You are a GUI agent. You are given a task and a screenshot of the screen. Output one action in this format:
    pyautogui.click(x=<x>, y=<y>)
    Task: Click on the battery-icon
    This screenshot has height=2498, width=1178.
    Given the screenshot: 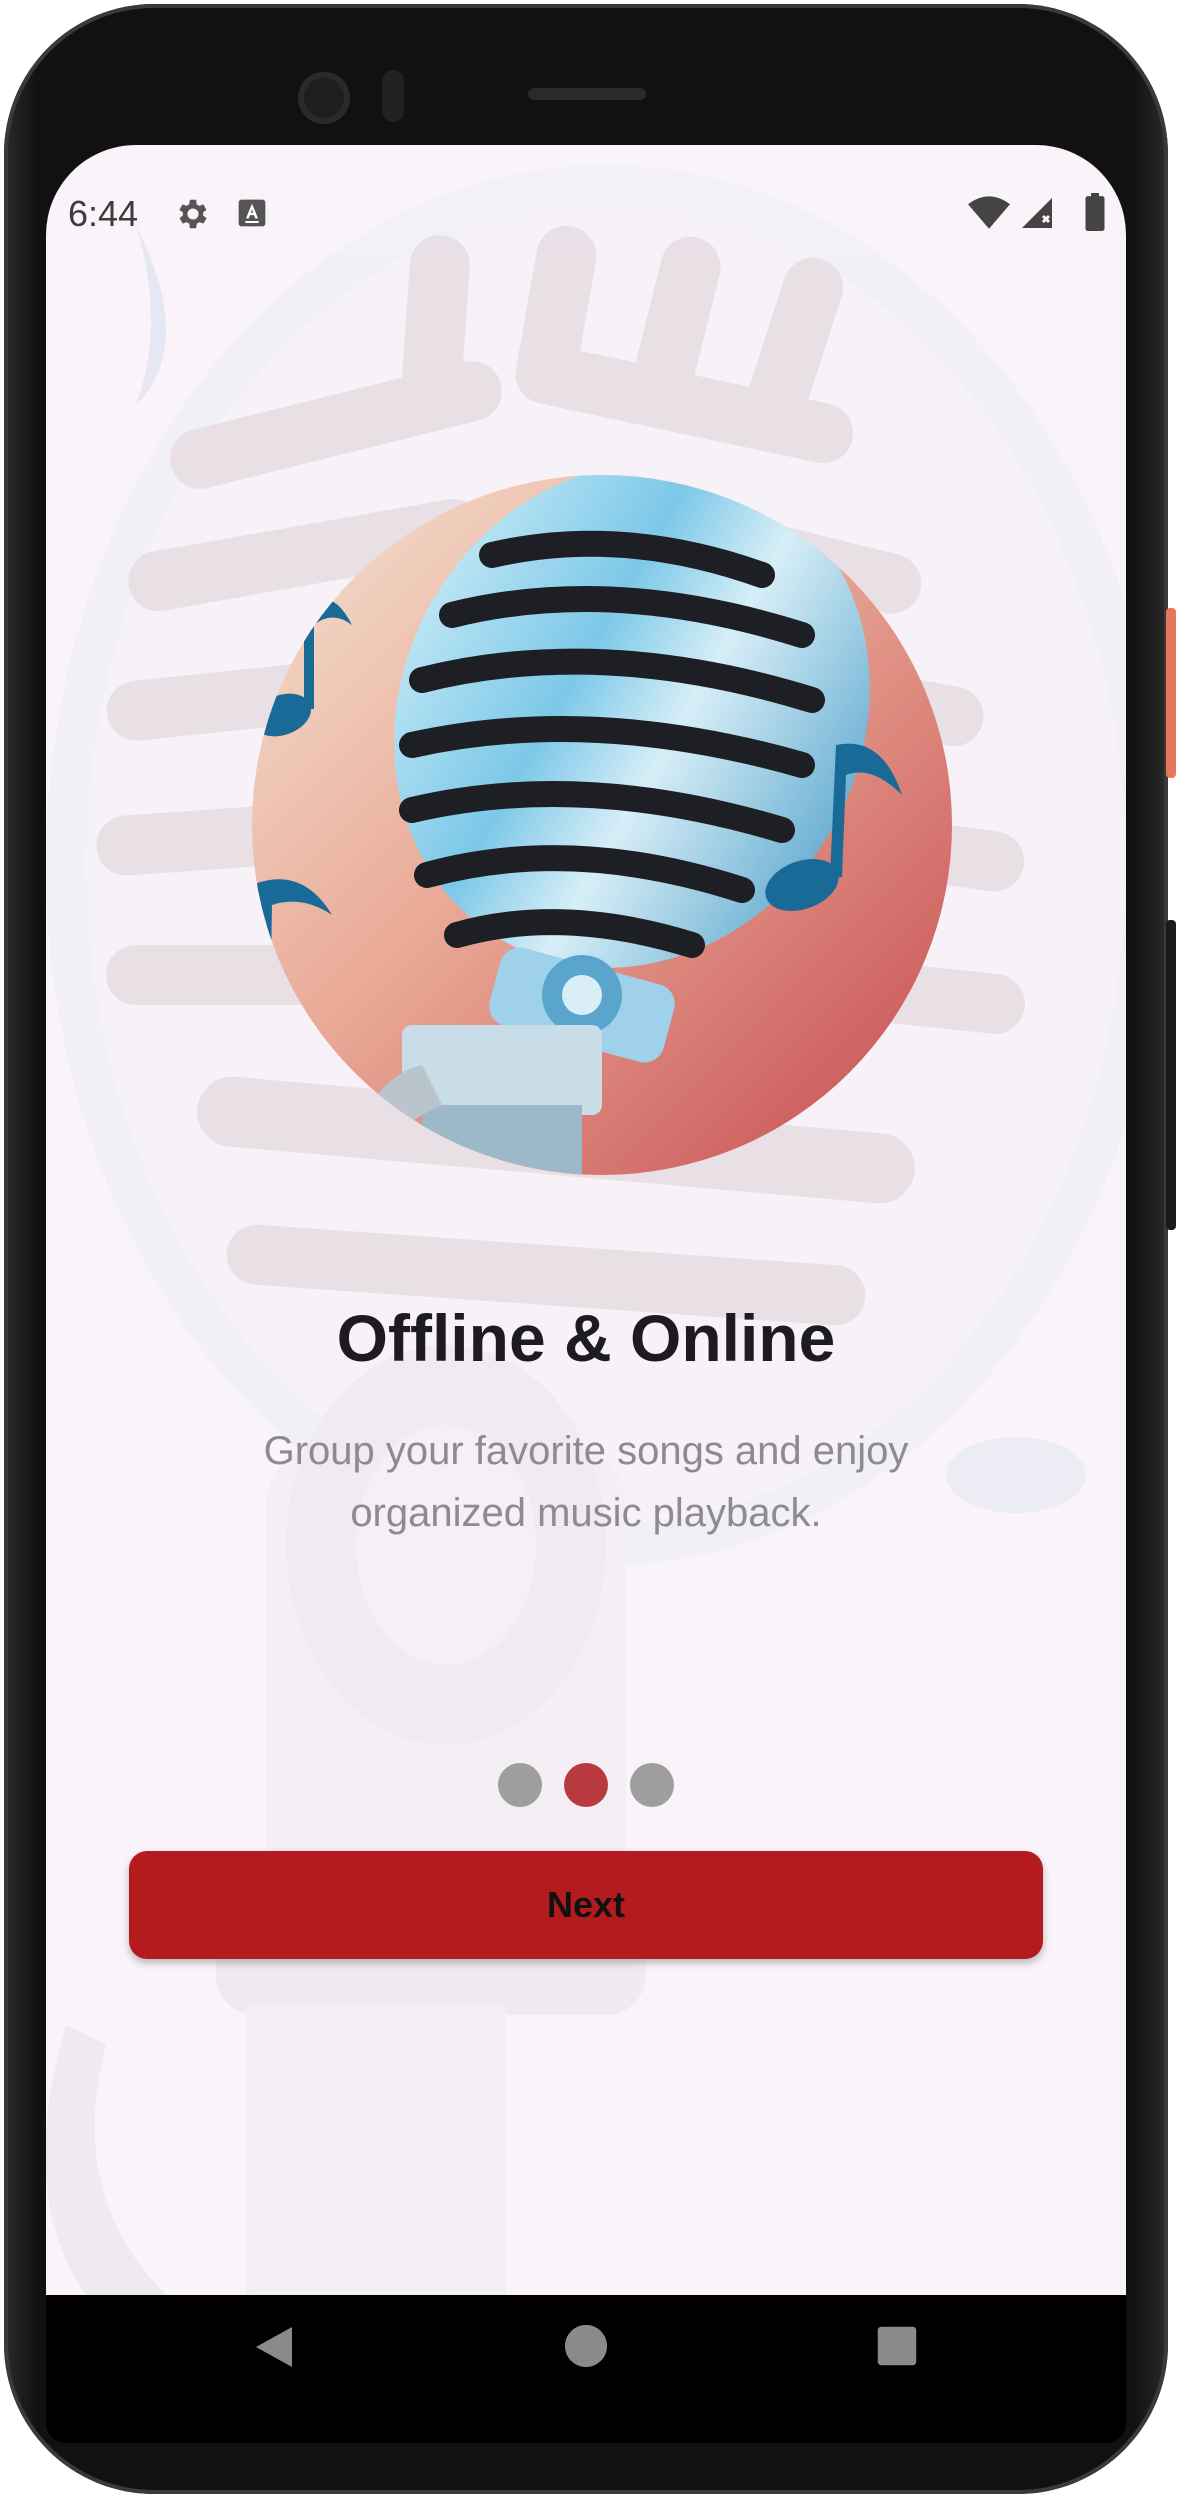 What is the action you would take?
    pyautogui.click(x=1095, y=212)
    